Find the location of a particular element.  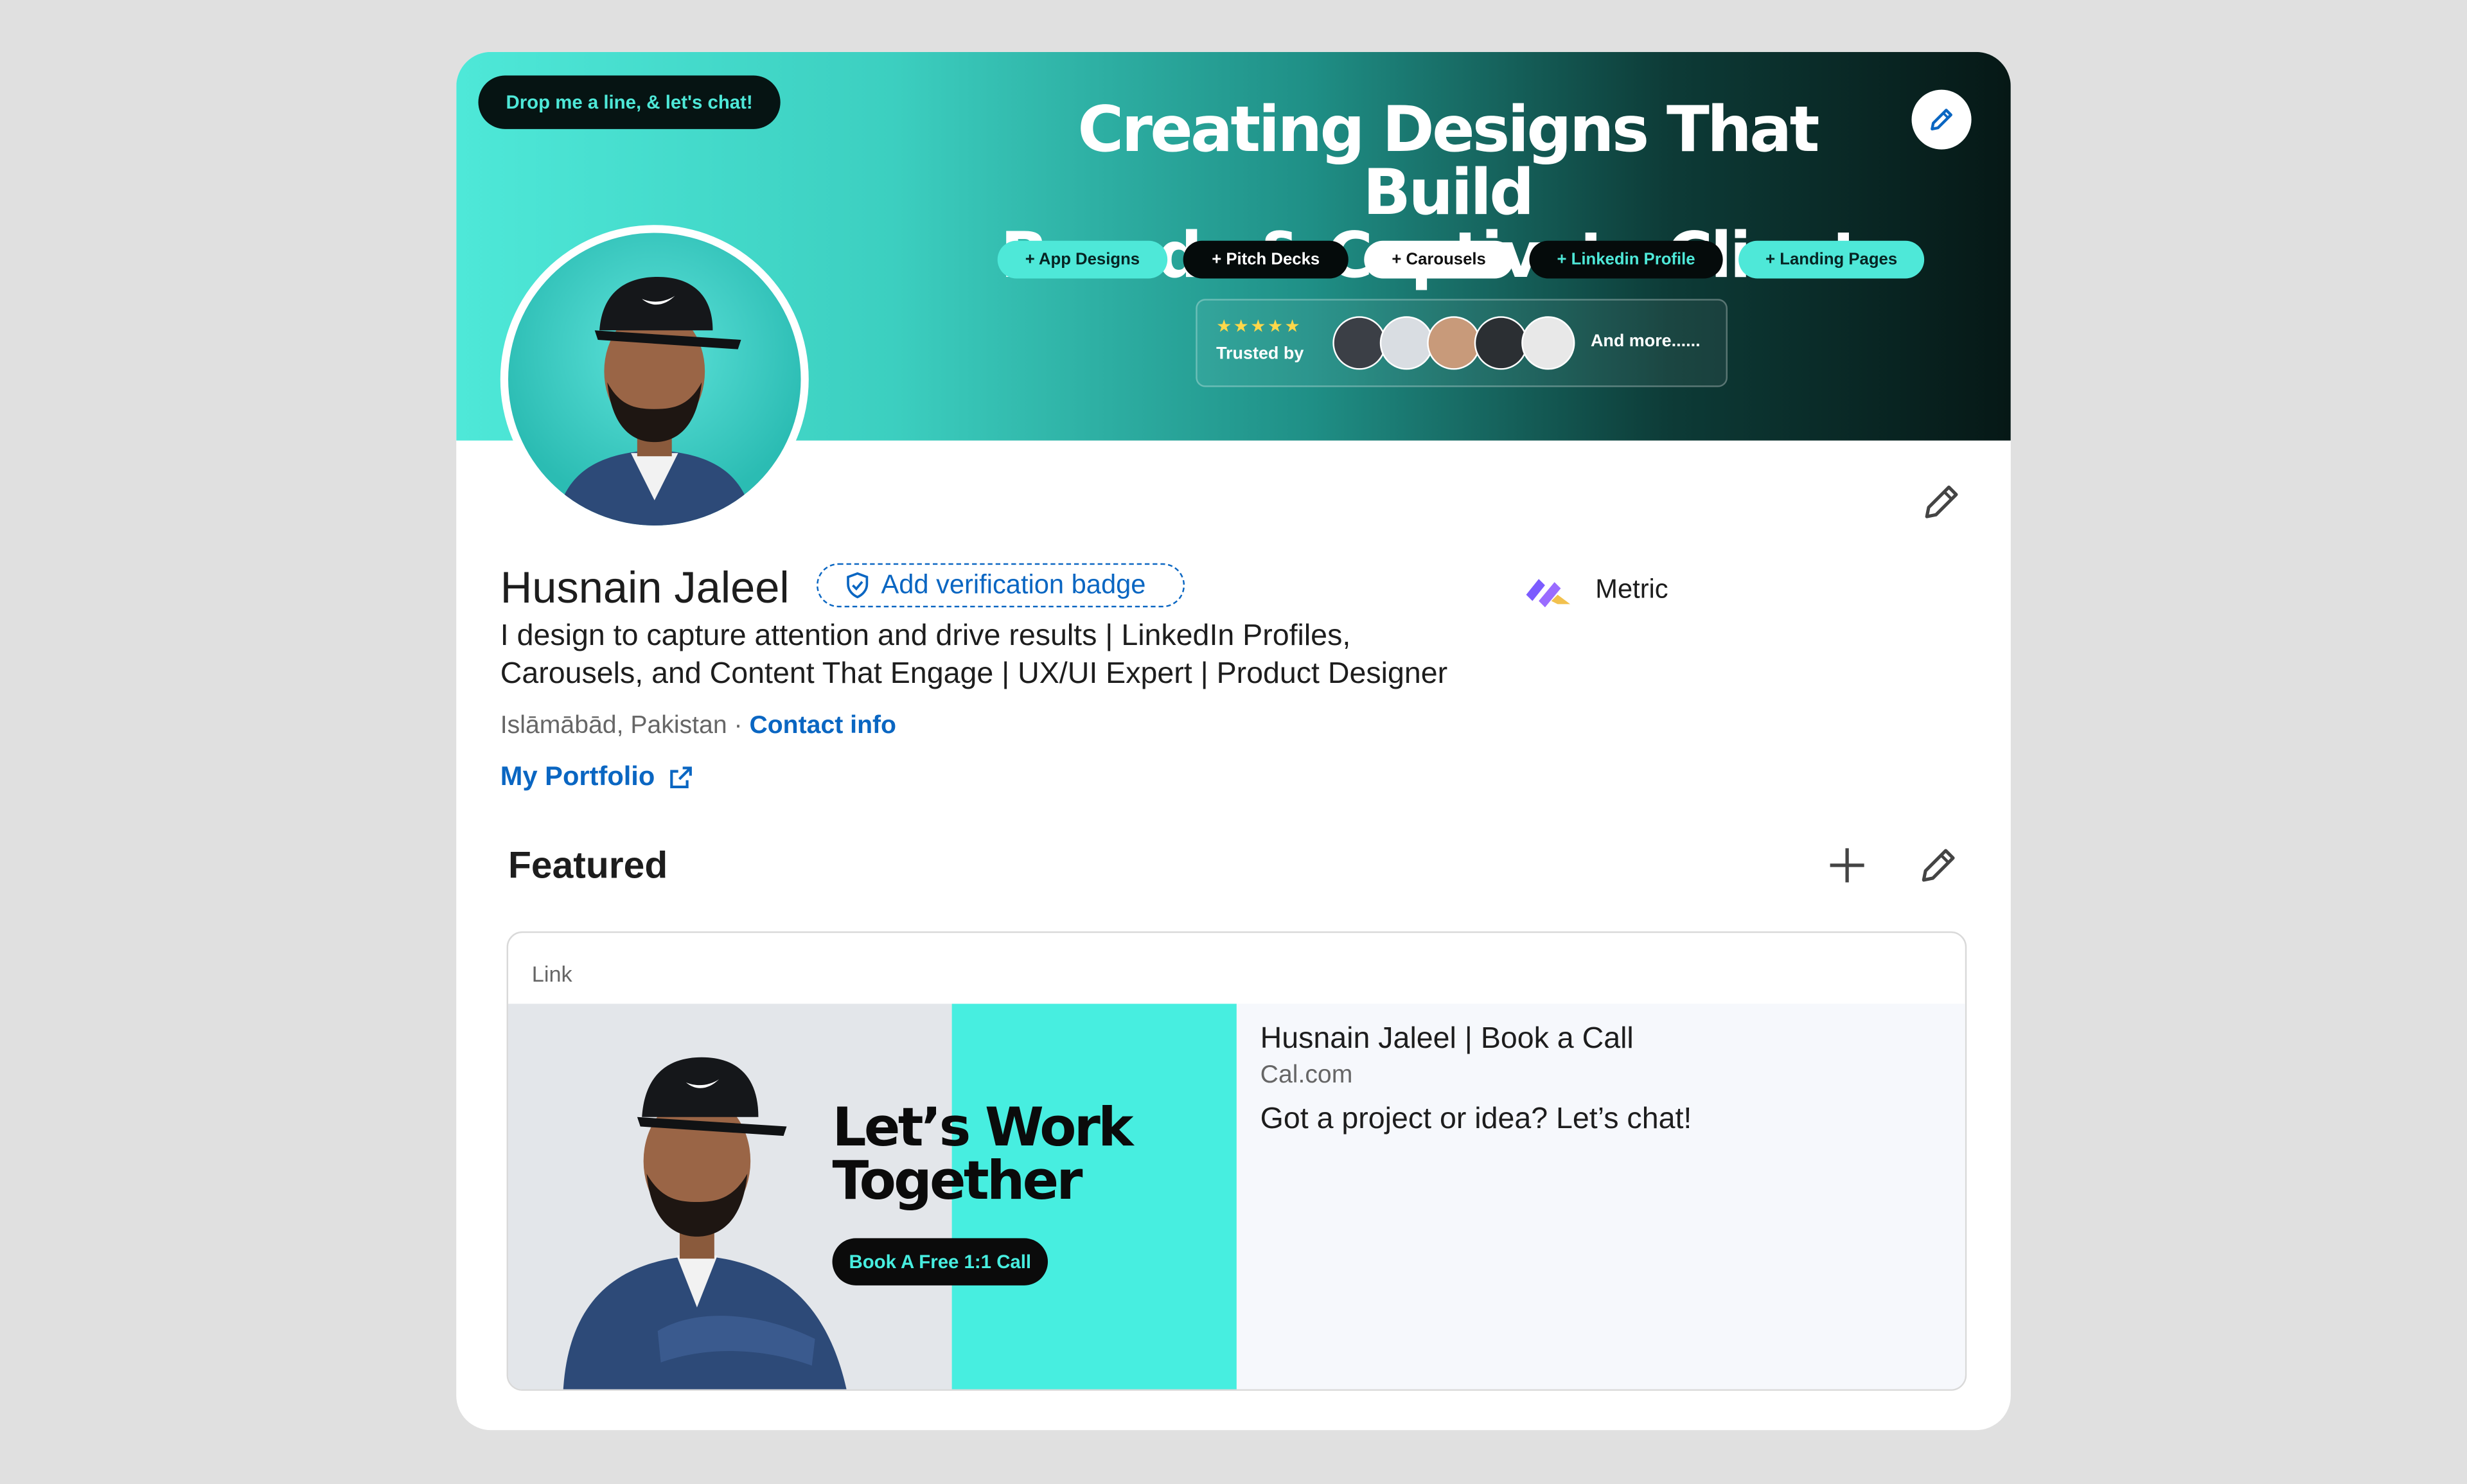

featured-link-domain: Cal.com is located at coordinates (1306, 1075).